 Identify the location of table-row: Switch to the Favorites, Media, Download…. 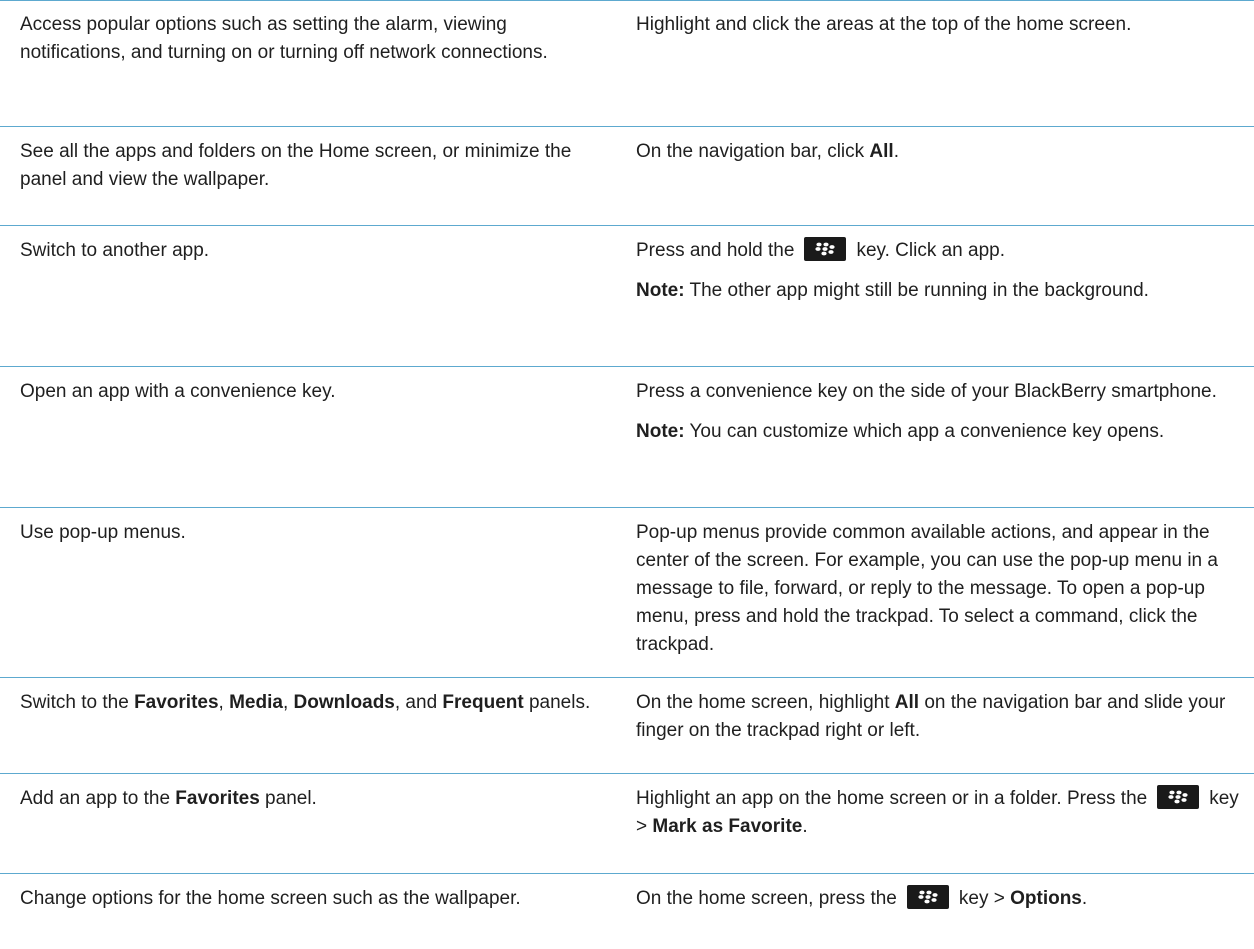
(627, 726).